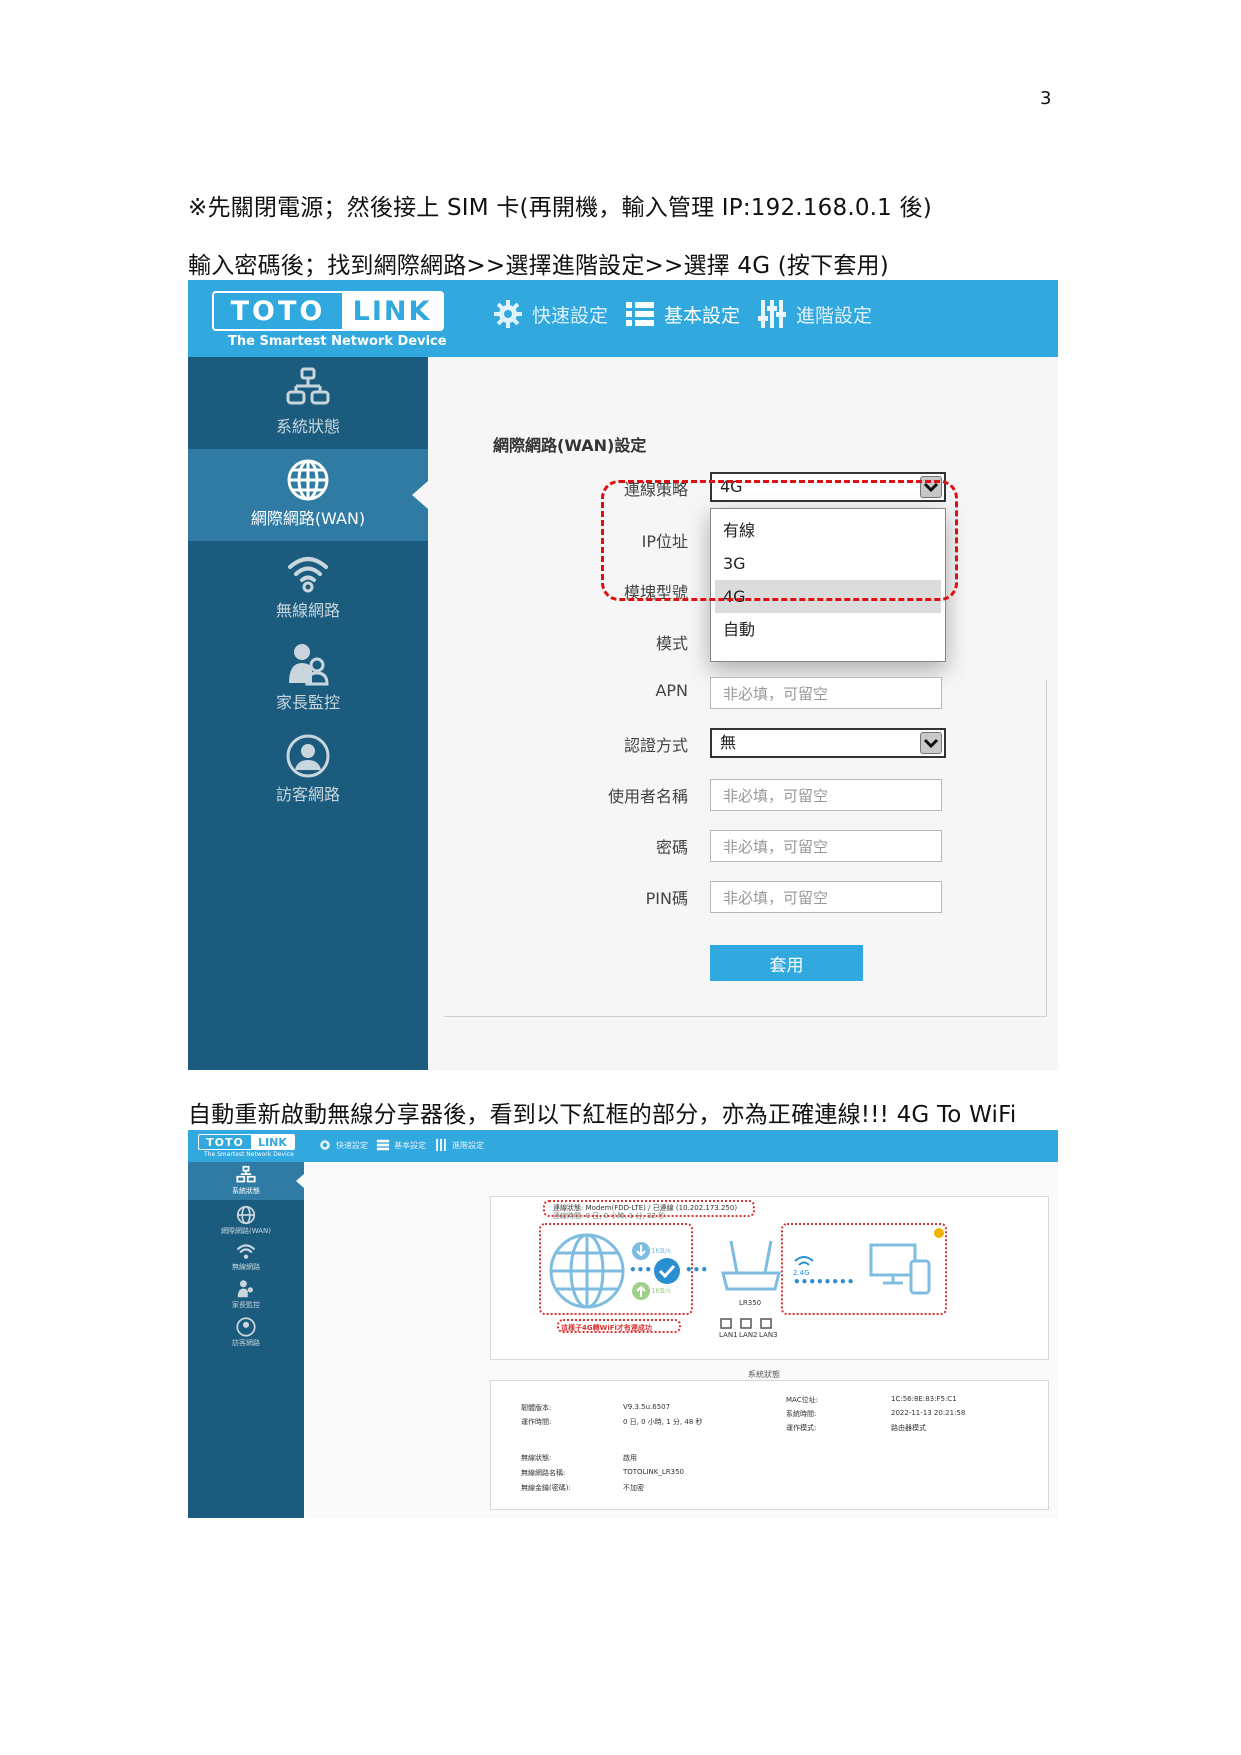 The image size is (1241, 1755). What do you see at coordinates (751, 1265) in the screenshot?
I see `router-icon` at bounding box center [751, 1265].